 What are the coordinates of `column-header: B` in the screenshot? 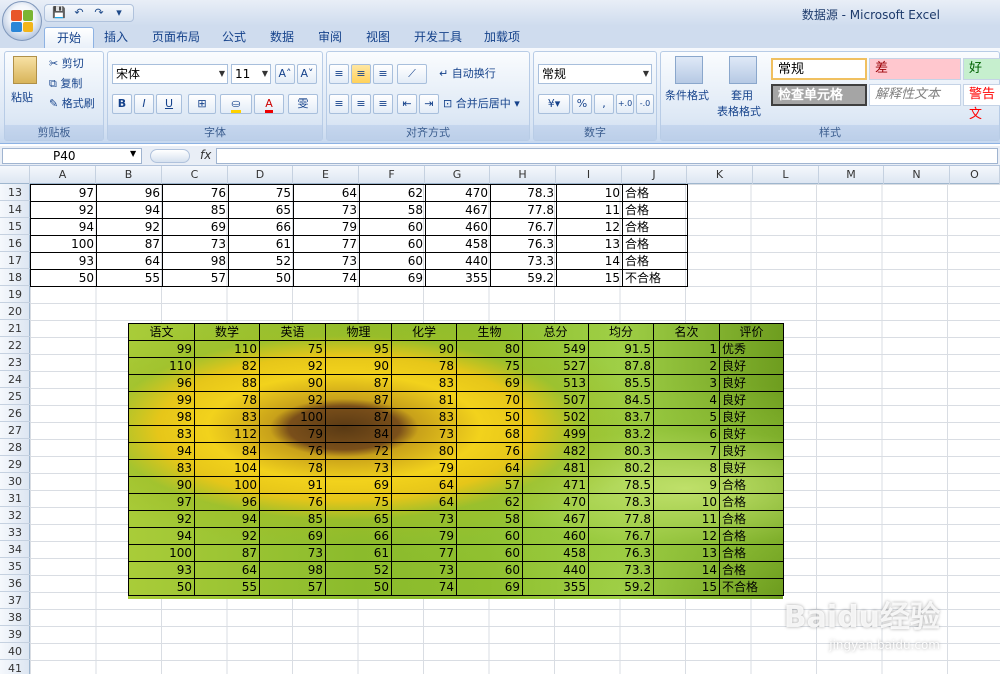 It's located at (129, 175).